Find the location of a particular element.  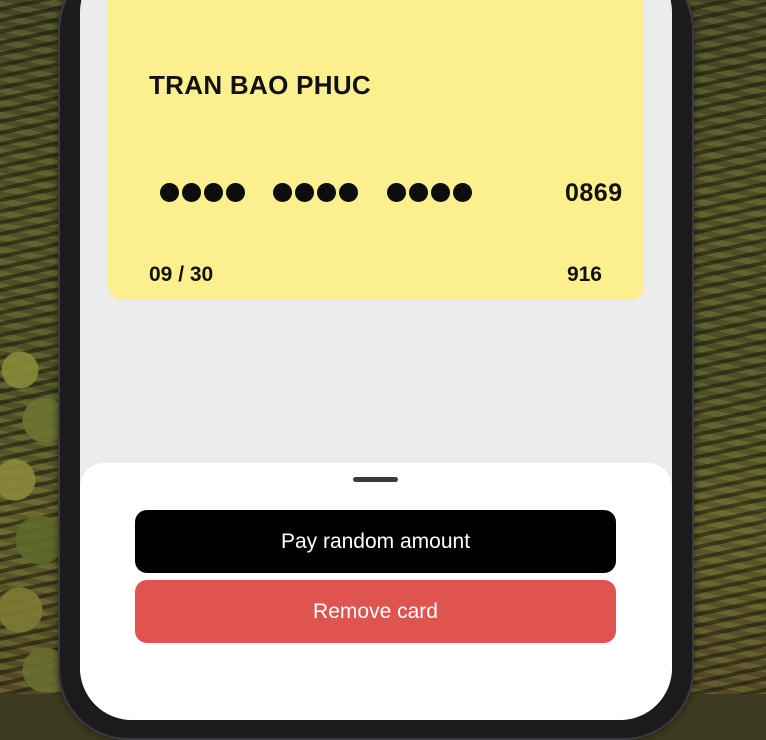

card-last-four-digits: 0869 is located at coordinates (594, 193).